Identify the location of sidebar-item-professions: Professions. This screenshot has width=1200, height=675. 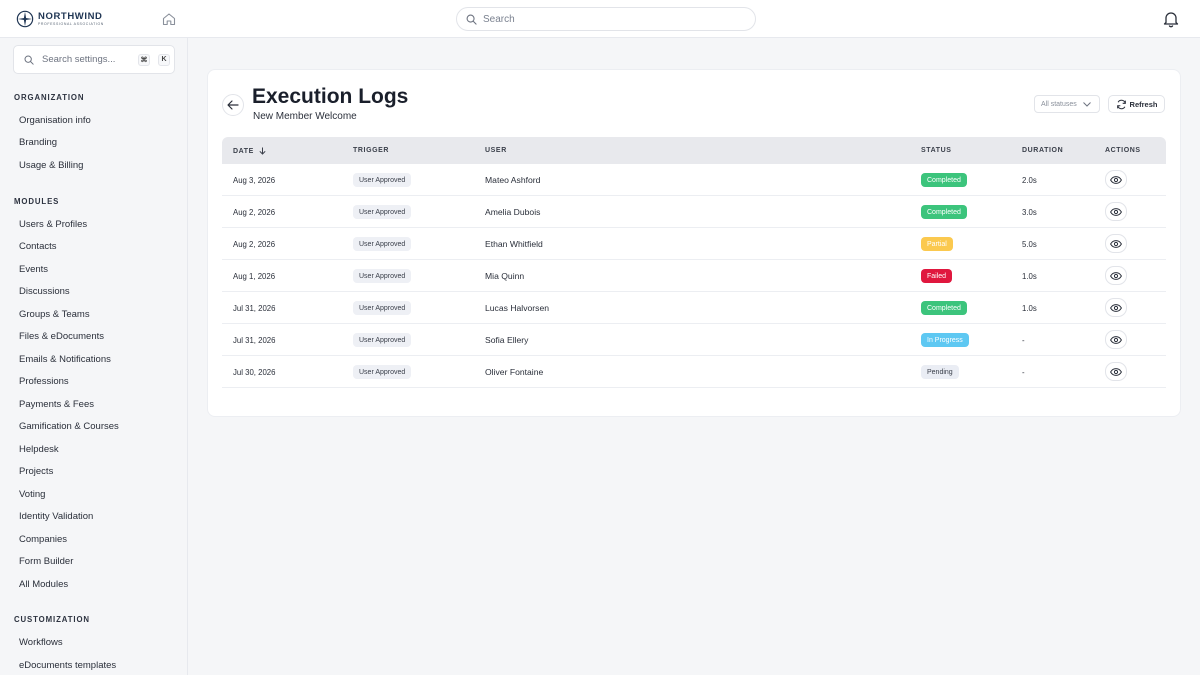
(44, 381).